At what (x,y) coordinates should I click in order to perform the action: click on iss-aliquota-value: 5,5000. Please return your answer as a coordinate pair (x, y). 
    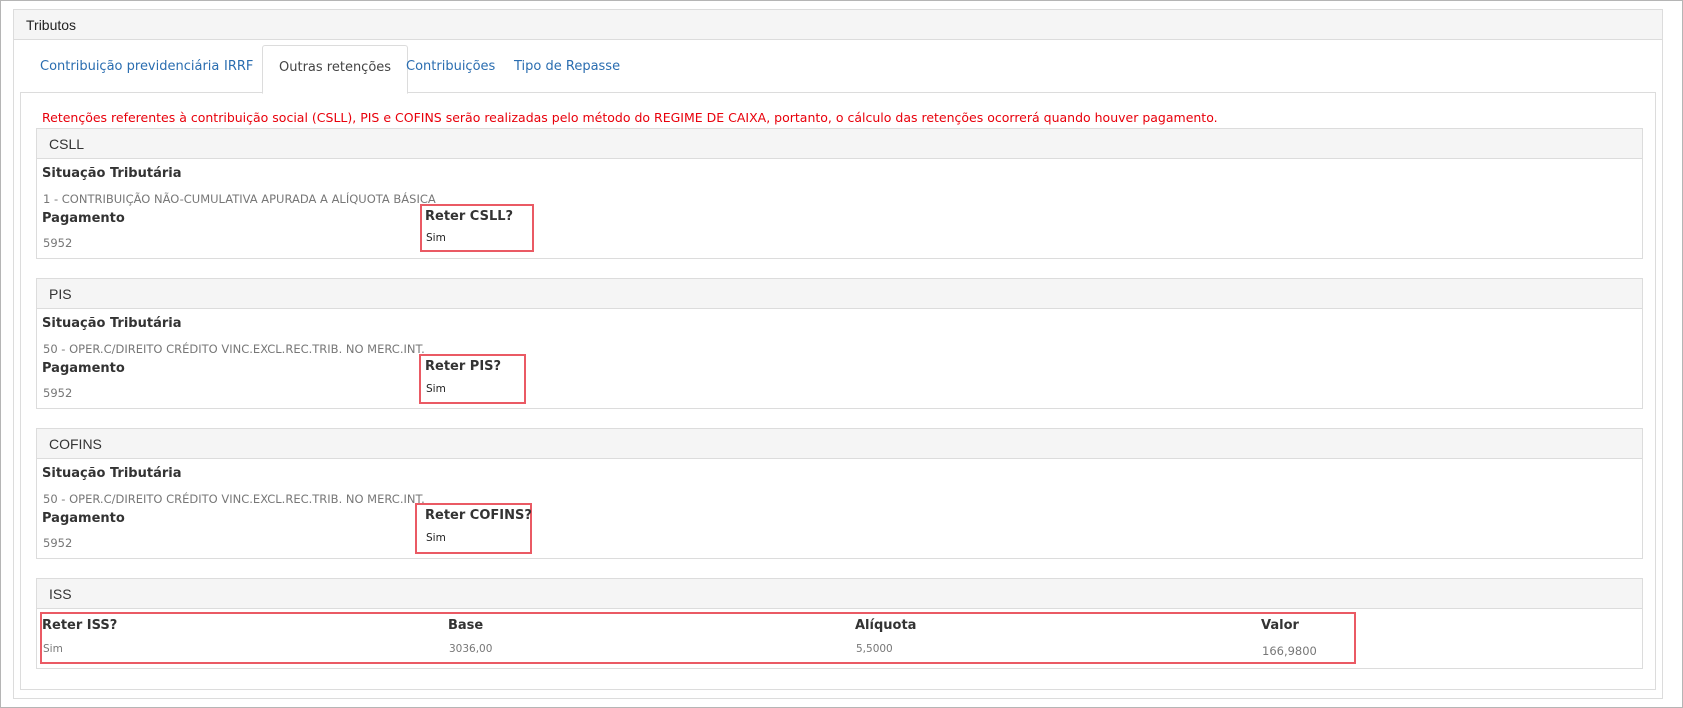
    Looking at the image, I should click on (874, 649).